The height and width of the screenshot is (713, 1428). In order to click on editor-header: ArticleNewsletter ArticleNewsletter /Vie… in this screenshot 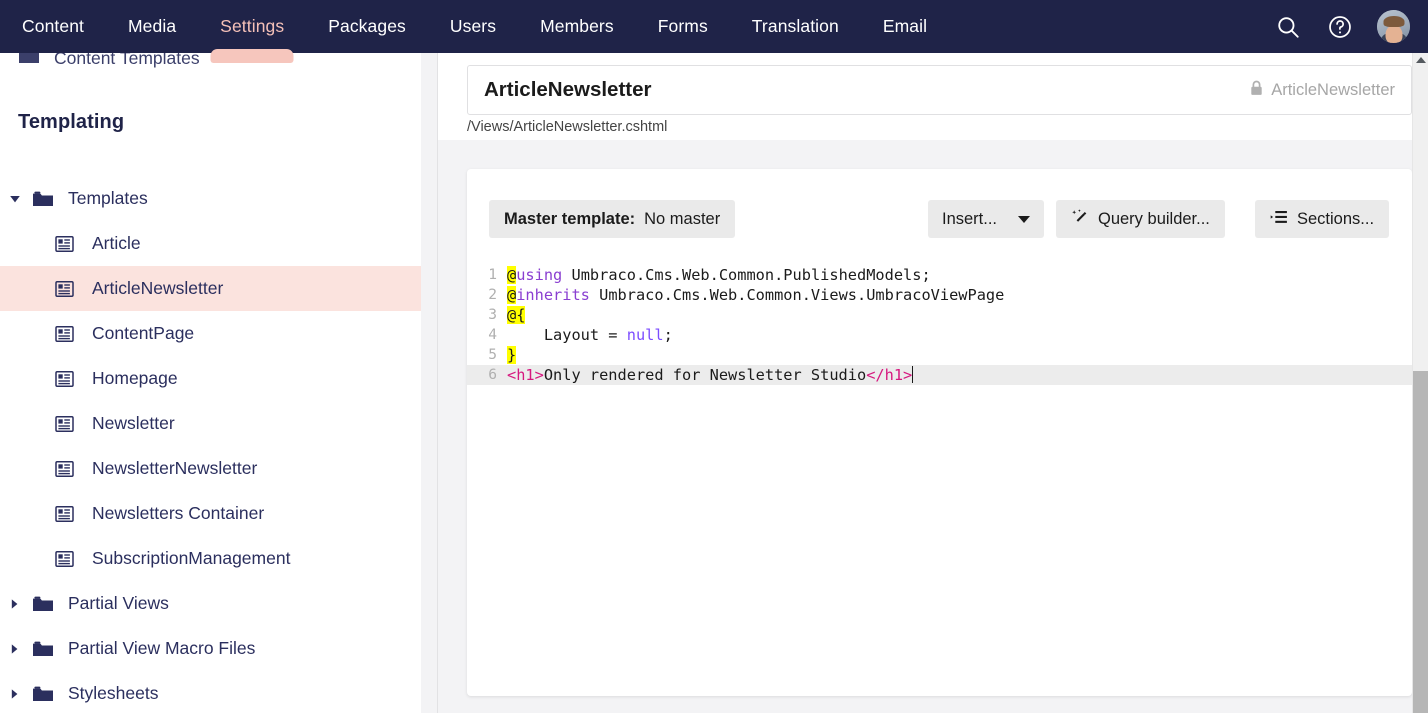, I will do `click(933, 96)`.